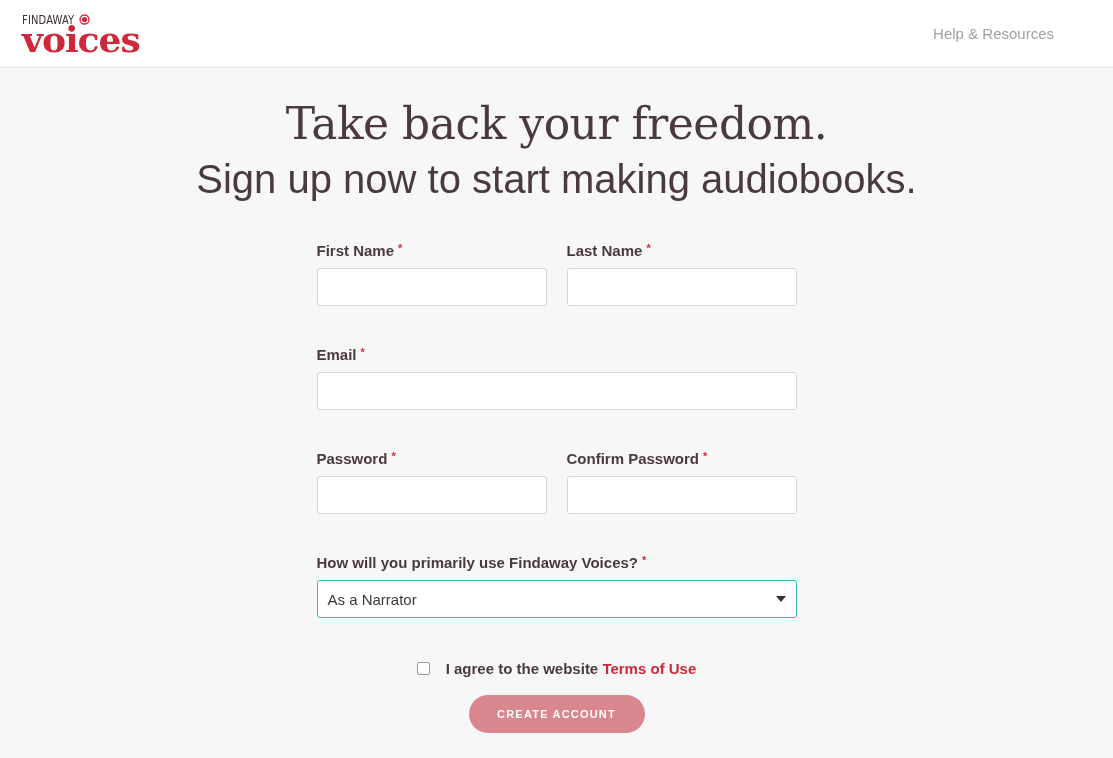 The image size is (1113, 758). What do you see at coordinates (341, 354) in the screenshot?
I see `field-label: Email *` at bounding box center [341, 354].